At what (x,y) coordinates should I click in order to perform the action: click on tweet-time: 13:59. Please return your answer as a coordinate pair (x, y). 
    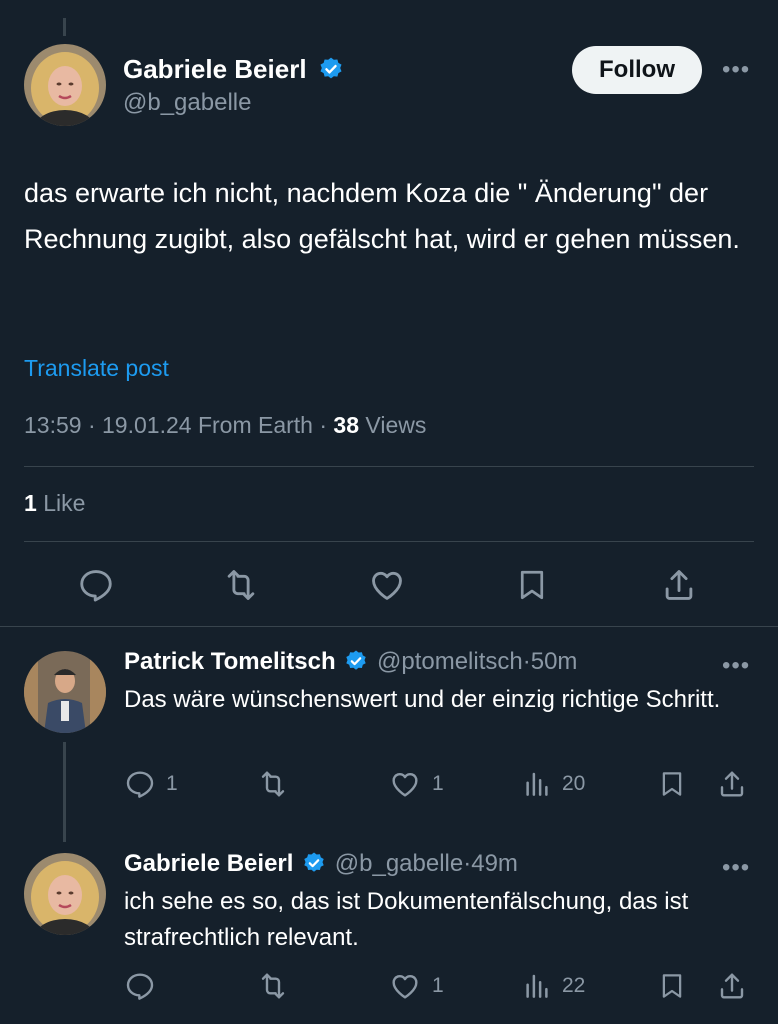
    Looking at the image, I should click on (53, 425).